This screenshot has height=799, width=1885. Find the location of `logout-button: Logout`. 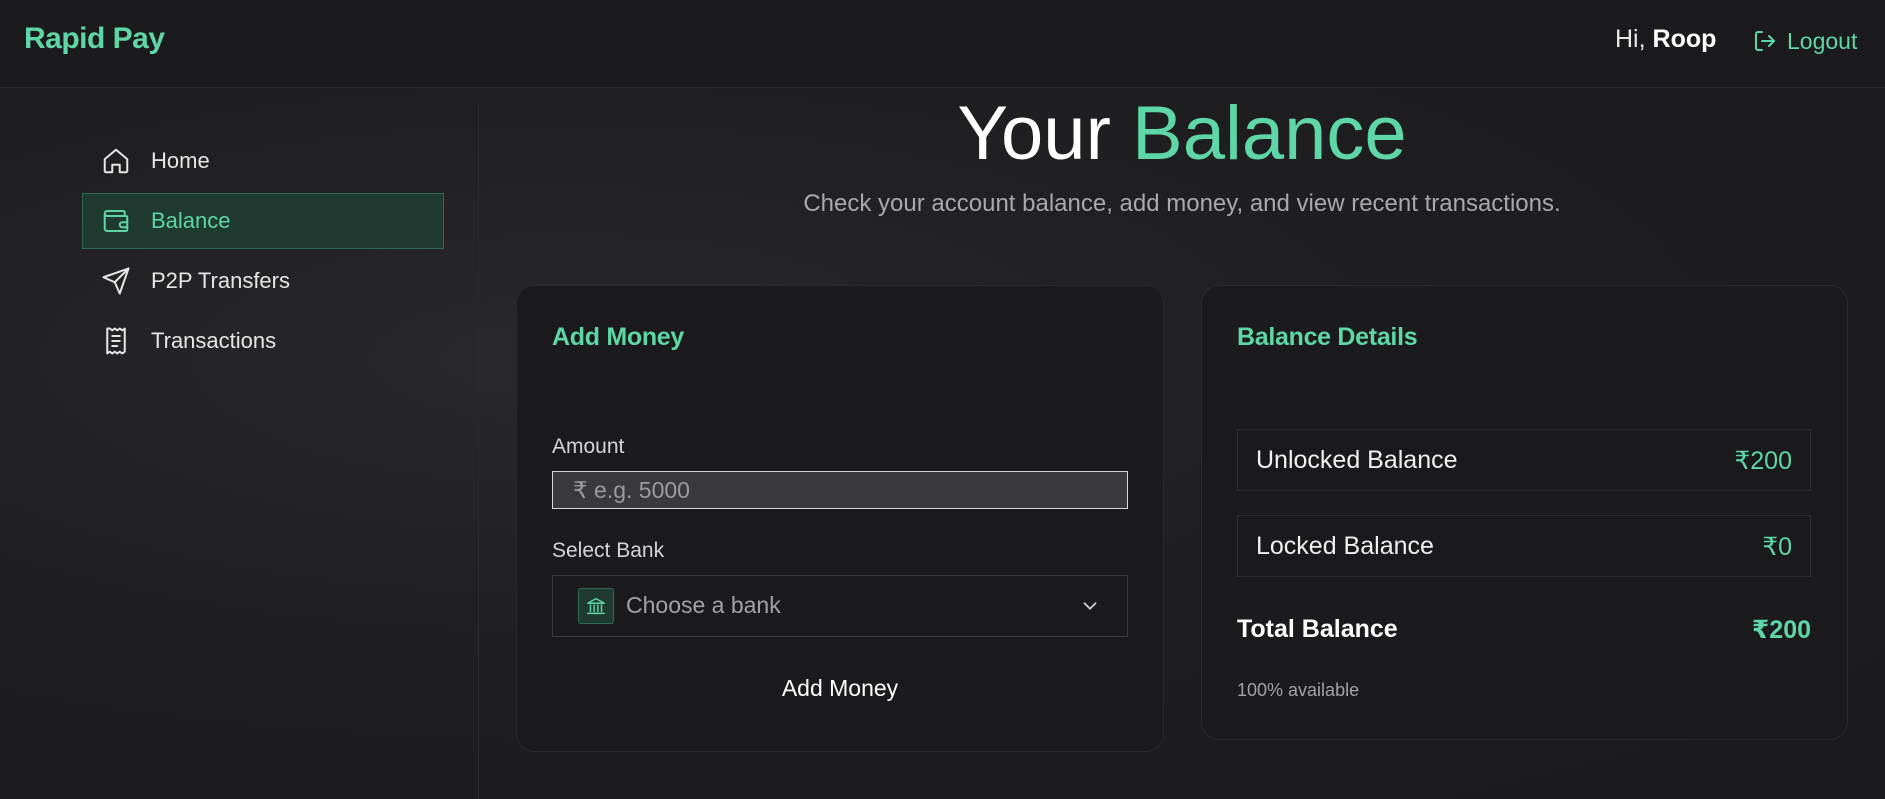

logout-button: Logout is located at coordinates (1805, 41).